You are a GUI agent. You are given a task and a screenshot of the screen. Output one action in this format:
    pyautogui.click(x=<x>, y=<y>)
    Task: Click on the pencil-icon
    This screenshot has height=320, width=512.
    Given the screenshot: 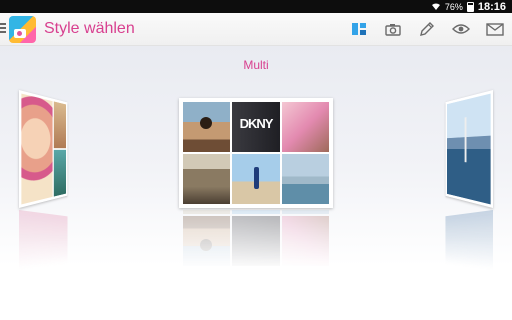 What is the action you would take?
    pyautogui.click(x=427, y=29)
    